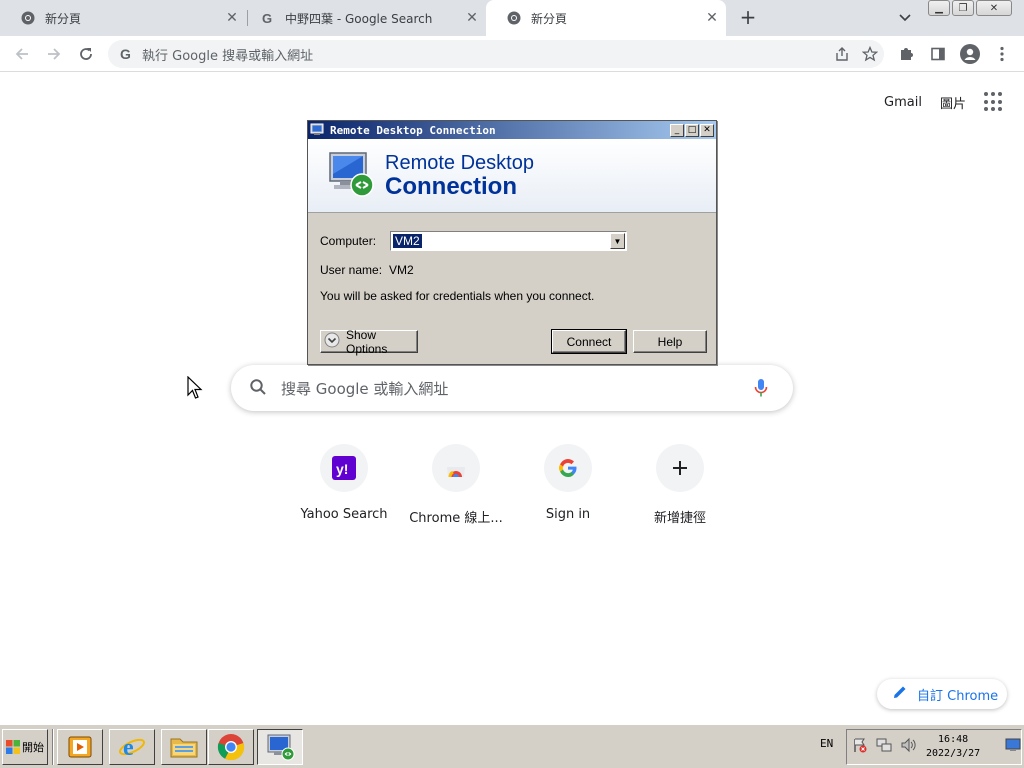  I want to click on dialog-window-controls: _ □ ✕, so click(692, 130).